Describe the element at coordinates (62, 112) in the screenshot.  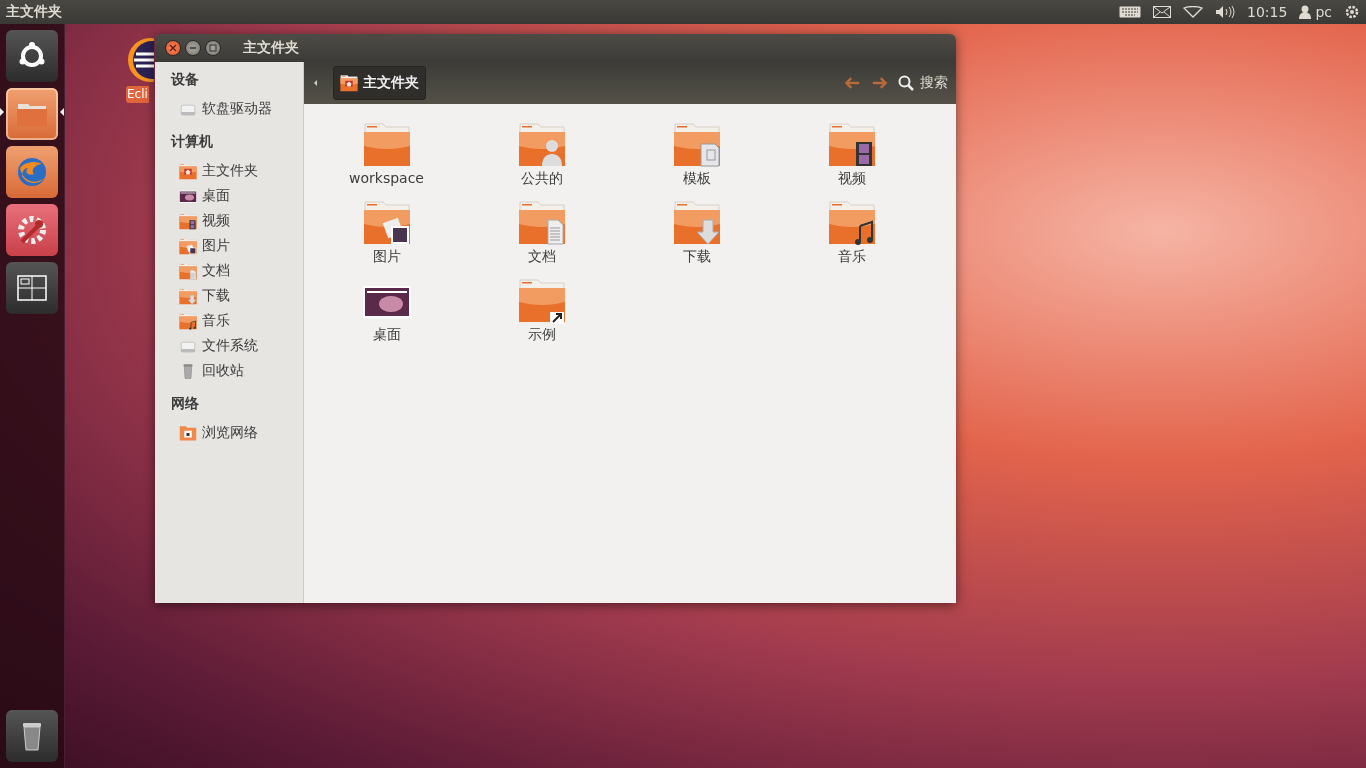
I see `focus-indicator` at that location.